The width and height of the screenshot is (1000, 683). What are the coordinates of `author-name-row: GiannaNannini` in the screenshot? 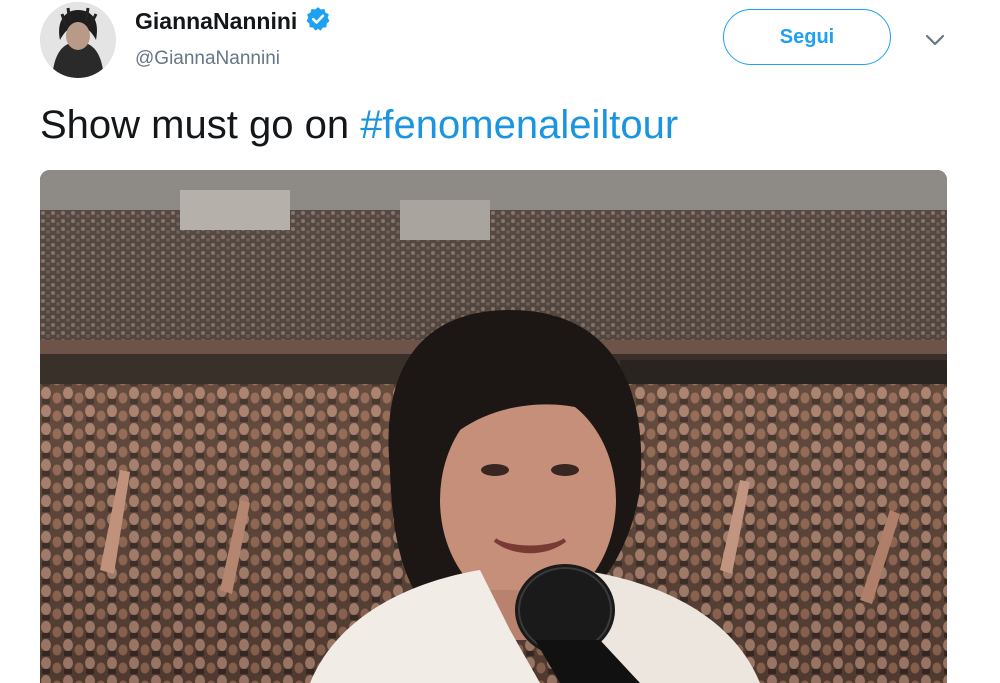 It's located at (233, 21).